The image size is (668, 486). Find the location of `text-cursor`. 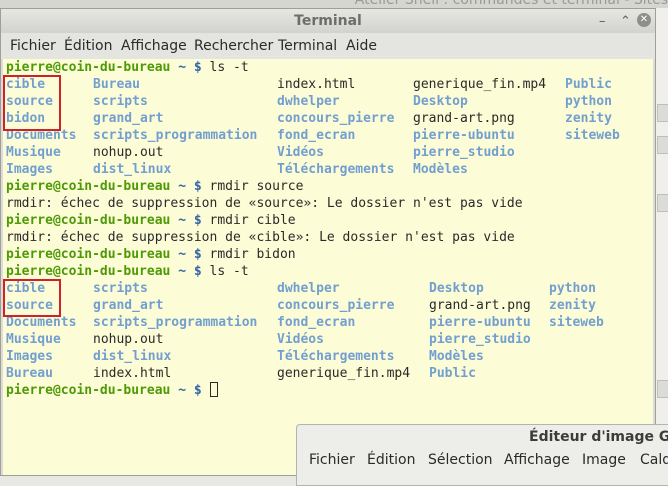

text-cursor is located at coordinates (213, 389).